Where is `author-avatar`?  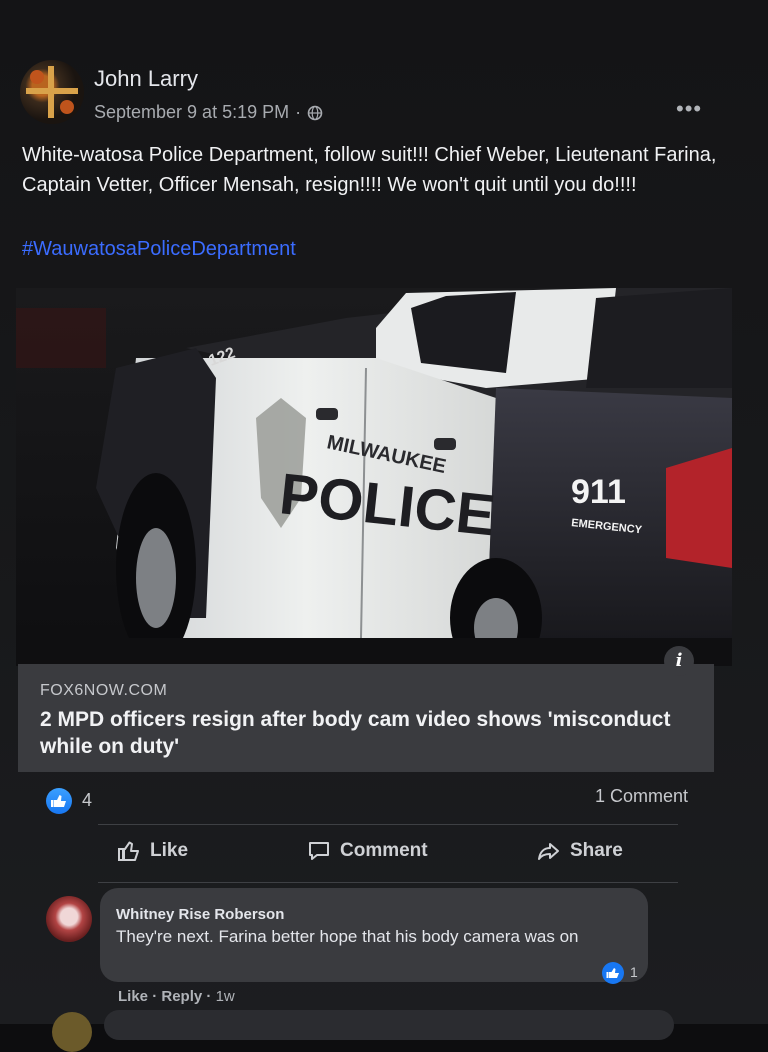
author-avatar is located at coordinates (52, 92).